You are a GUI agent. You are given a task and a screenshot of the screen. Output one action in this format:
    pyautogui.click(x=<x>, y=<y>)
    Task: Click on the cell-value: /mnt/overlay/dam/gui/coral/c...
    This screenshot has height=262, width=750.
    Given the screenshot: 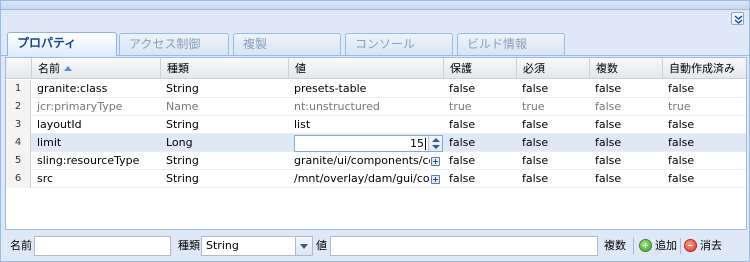 What is the action you would take?
    pyautogui.click(x=359, y=179)
    